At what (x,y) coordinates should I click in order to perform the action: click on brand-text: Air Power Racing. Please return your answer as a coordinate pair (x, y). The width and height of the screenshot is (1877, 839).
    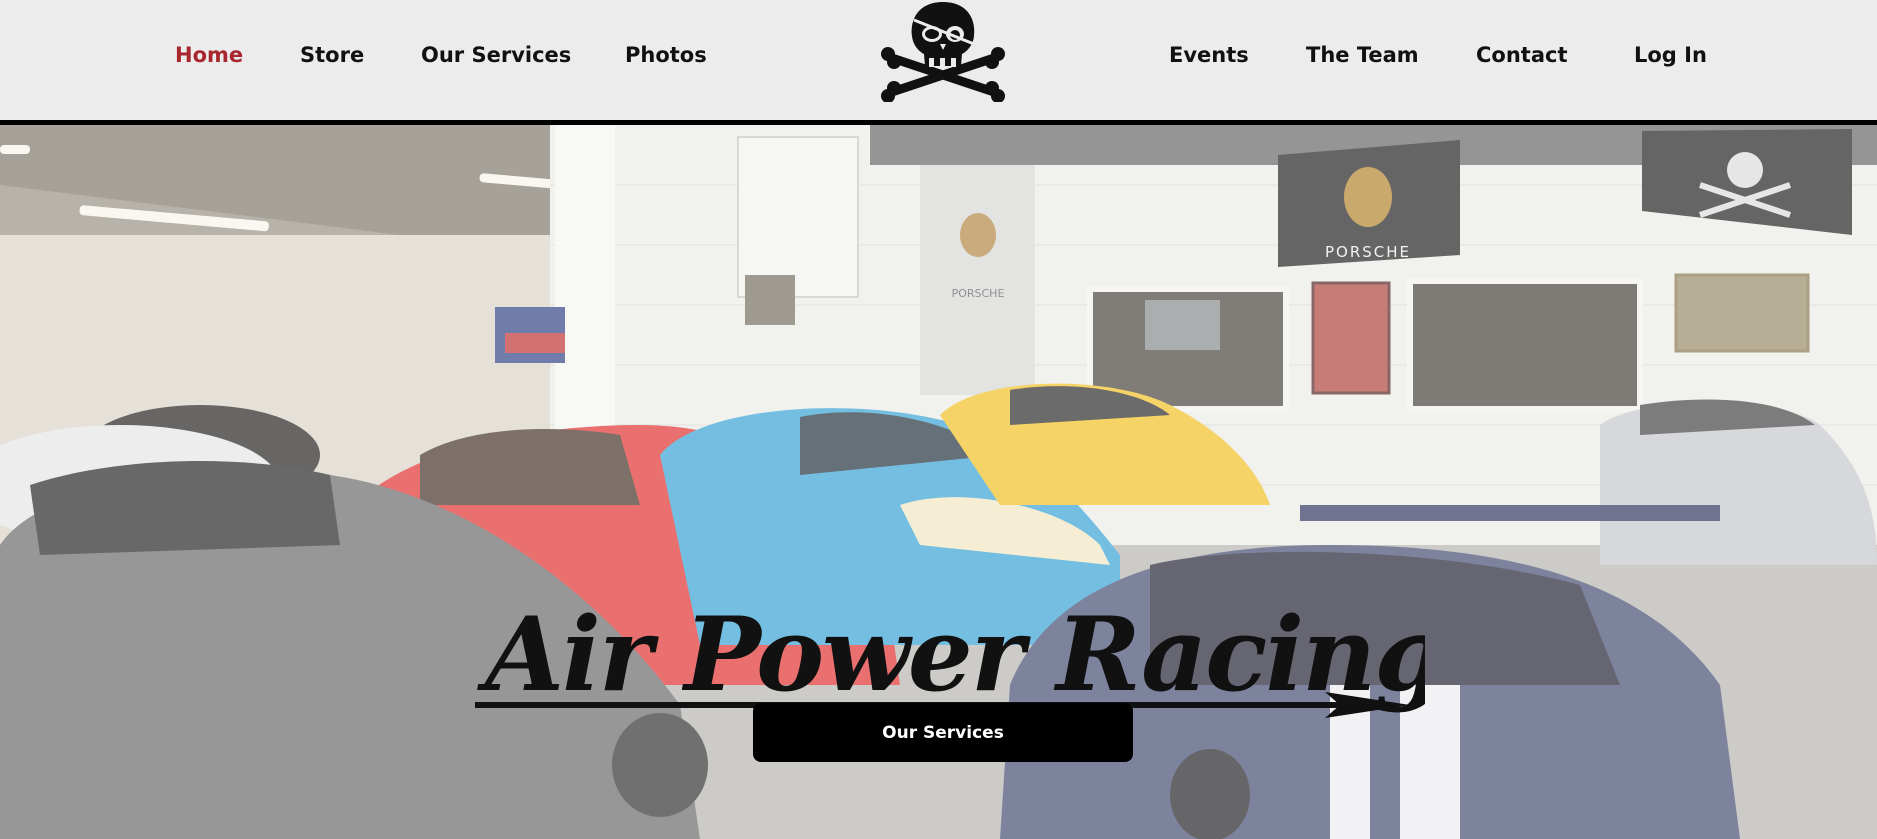
    Looking at the image, I should click on (951, 655).